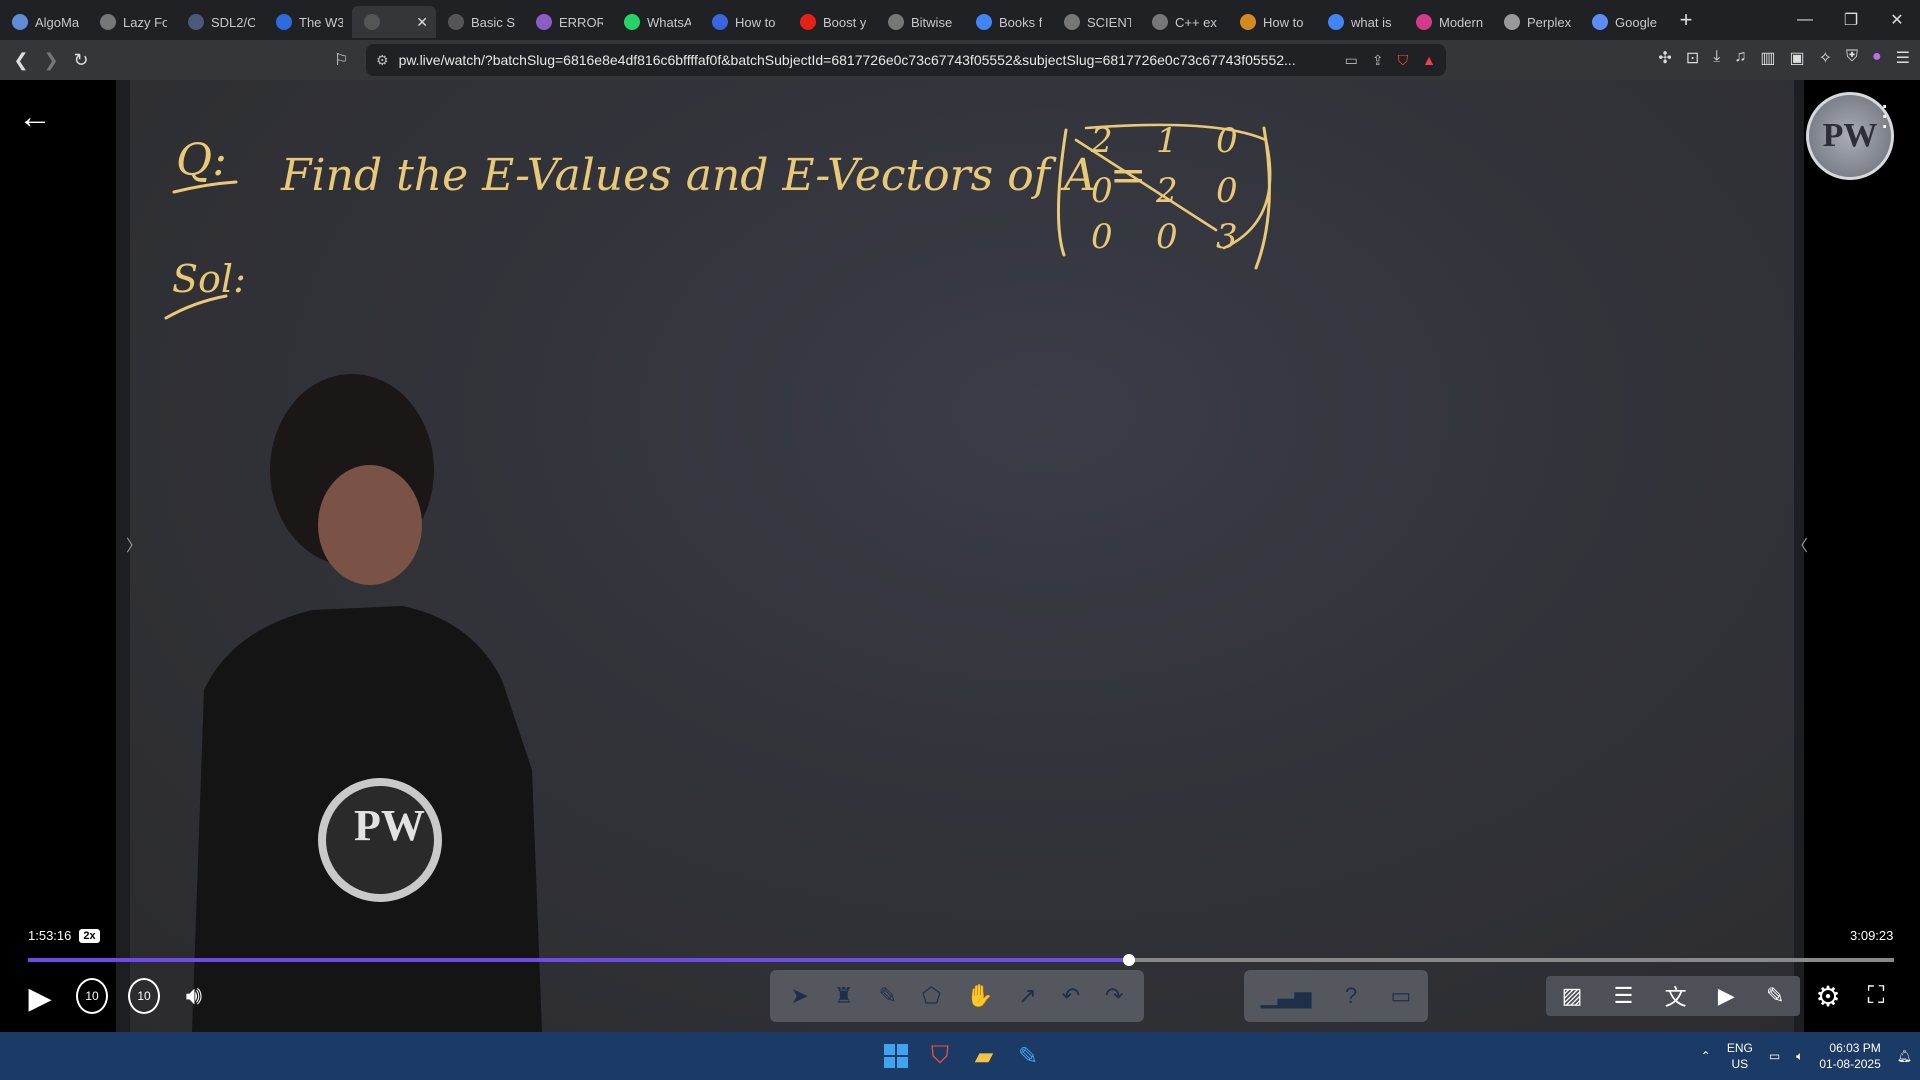 The height and width of the screenshot is (1080, 1920). What do you see at coordinates (1676, 996) in the screenshot?
I see `translate-icon: 文` at bounding box center [1676, 996].